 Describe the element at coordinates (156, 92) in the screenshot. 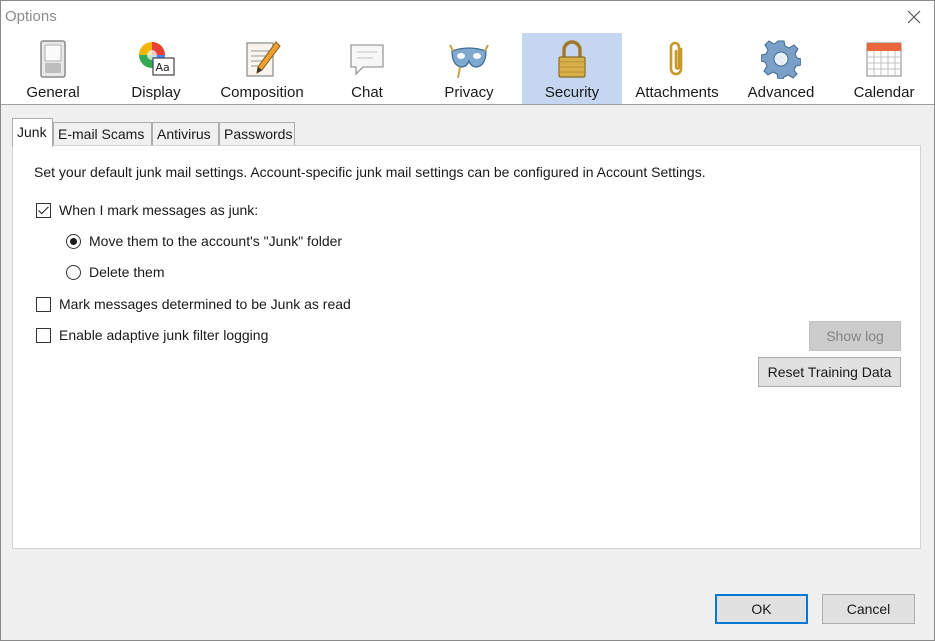

I see `pane-label: Display` at that location.